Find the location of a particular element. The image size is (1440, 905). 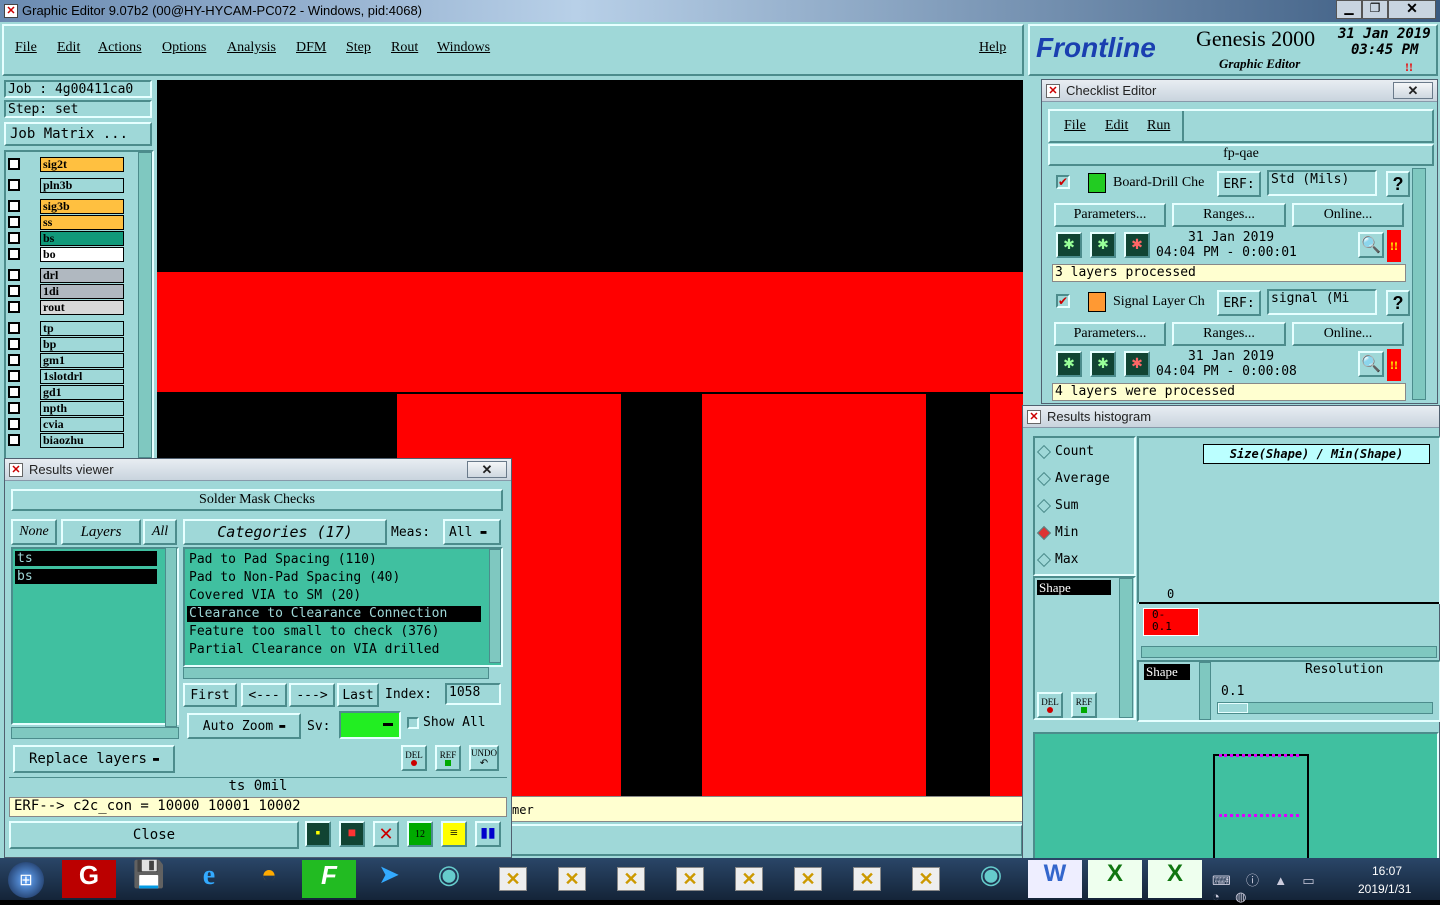

layer-row-drl: drl is located at coordinates (65, 275).